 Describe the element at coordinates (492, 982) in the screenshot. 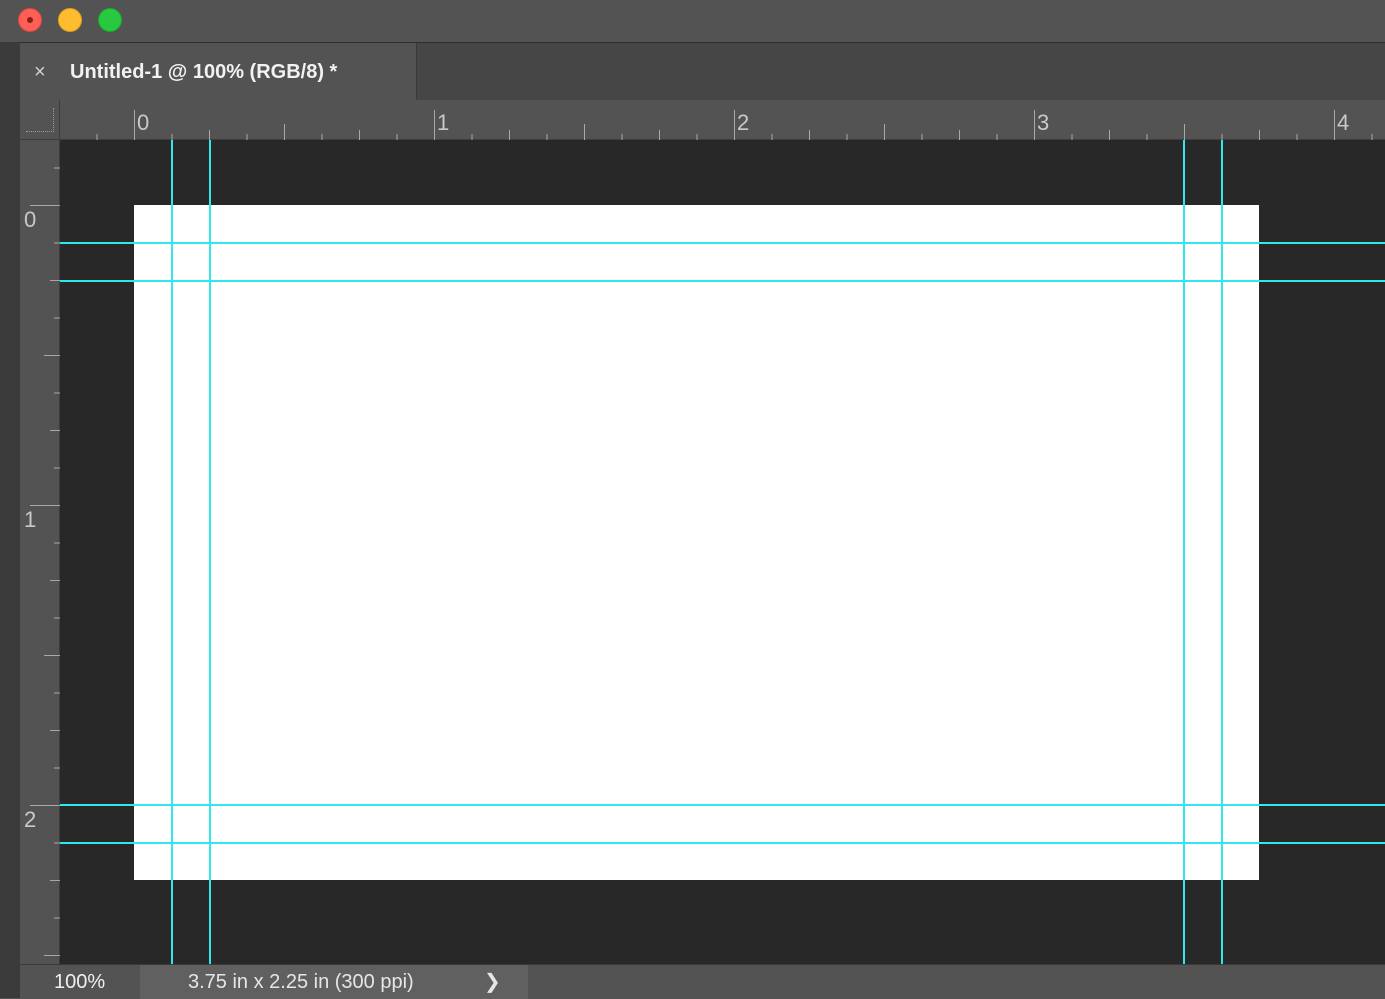

I see `chevron-right-icon: ❯` at that location.